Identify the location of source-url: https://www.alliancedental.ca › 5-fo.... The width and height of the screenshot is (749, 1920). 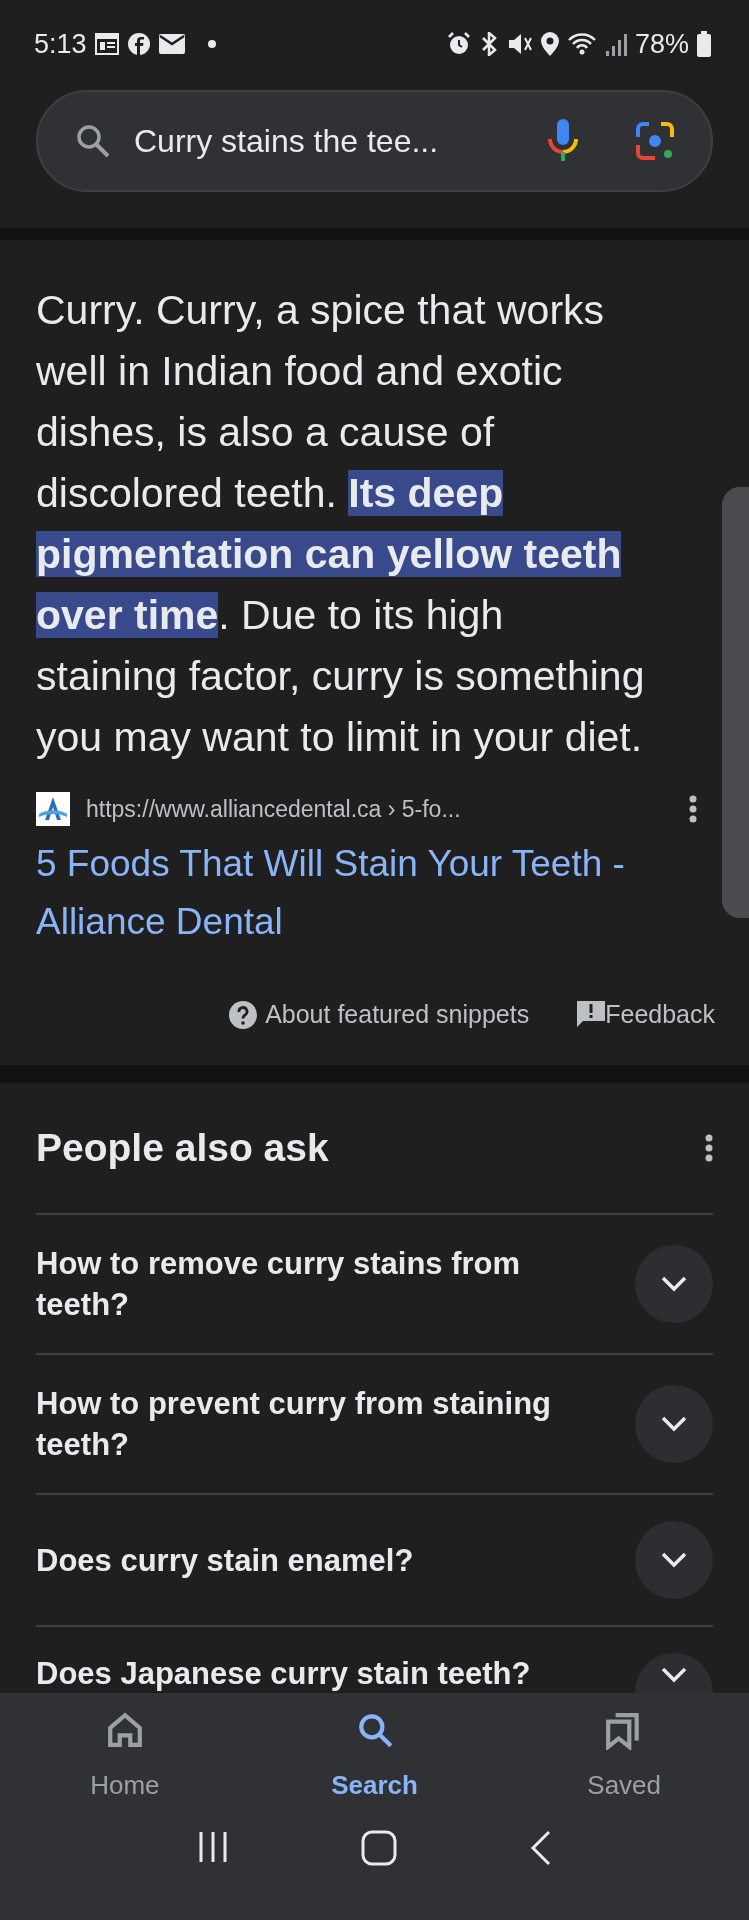
(387, 809).